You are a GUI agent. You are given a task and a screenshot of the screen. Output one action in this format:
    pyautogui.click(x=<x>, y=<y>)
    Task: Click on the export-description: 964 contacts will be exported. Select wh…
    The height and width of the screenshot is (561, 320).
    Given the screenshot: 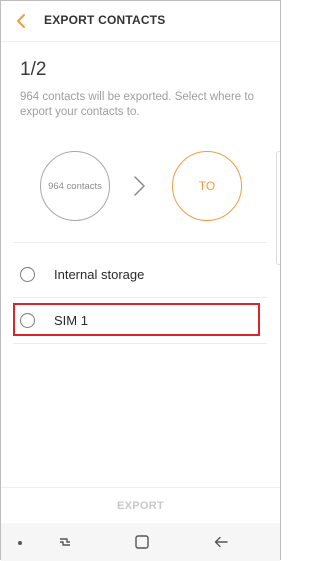 What is the action you would take?
    pyautogui.click(x=137, y=104)
    